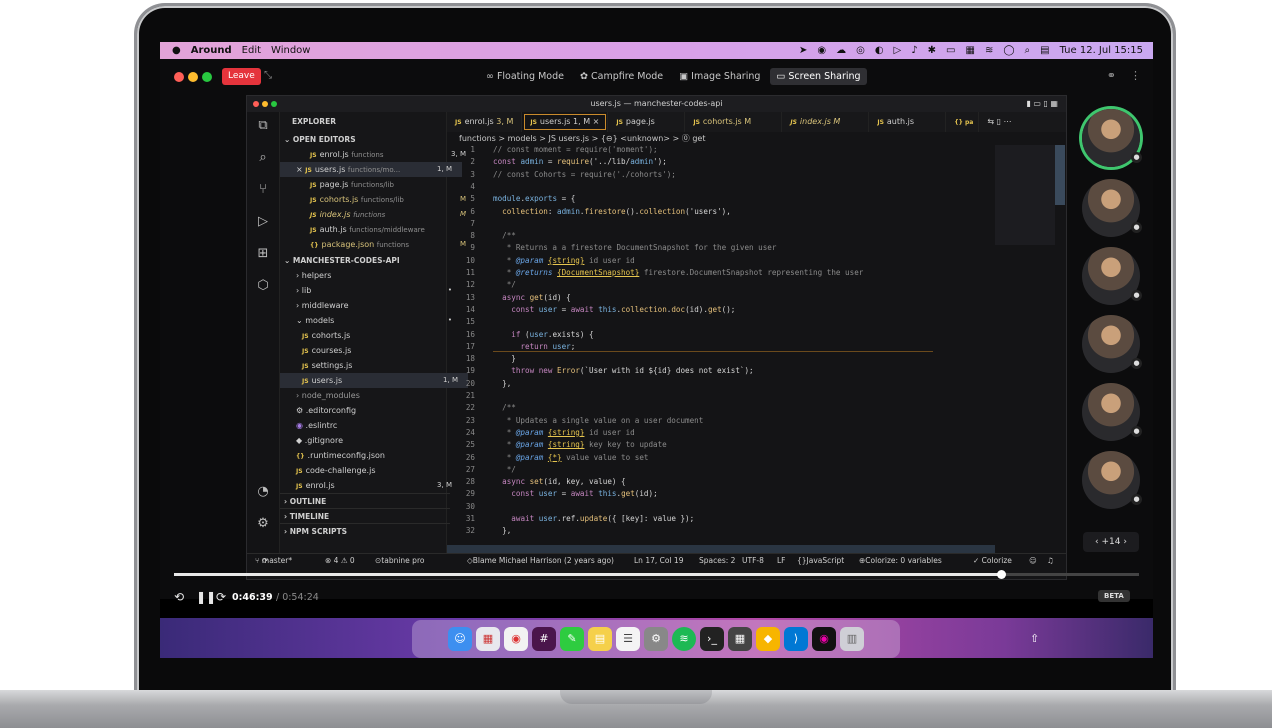 This screenshot has width=1272, height=728. What do you see at coordinates (371, 169) in the screenshot?
I see `open-editor-users: × JS users.js functions/mo... 1, M` at bounding box center [371, 169].